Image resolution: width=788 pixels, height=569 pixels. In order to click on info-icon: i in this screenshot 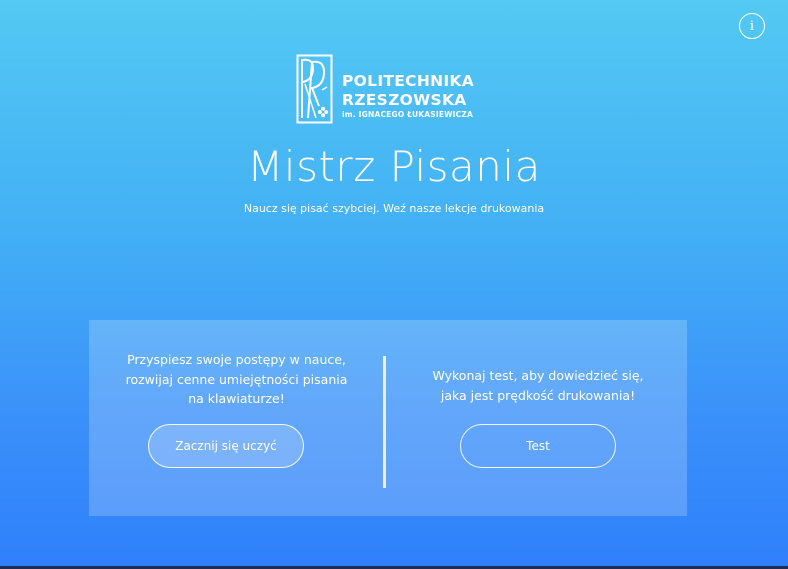, I will do `click(752, 26)`.